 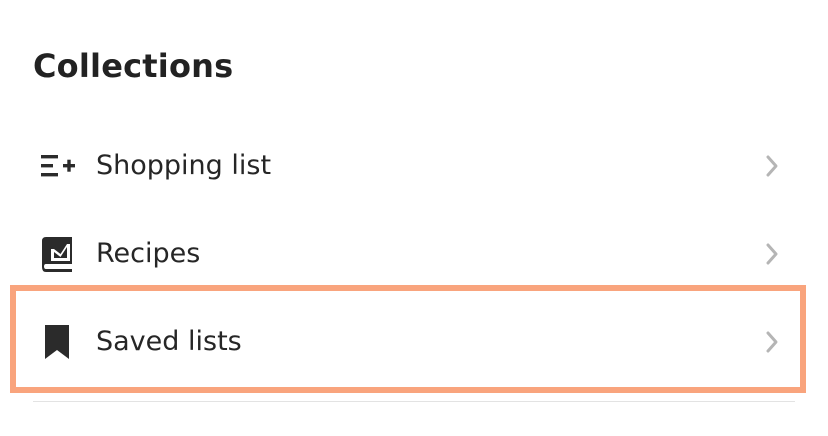 What do you see at coordinates (57, 342) in the screenshot?
I see `bookmark-icon` at bounding box center [57, 342].